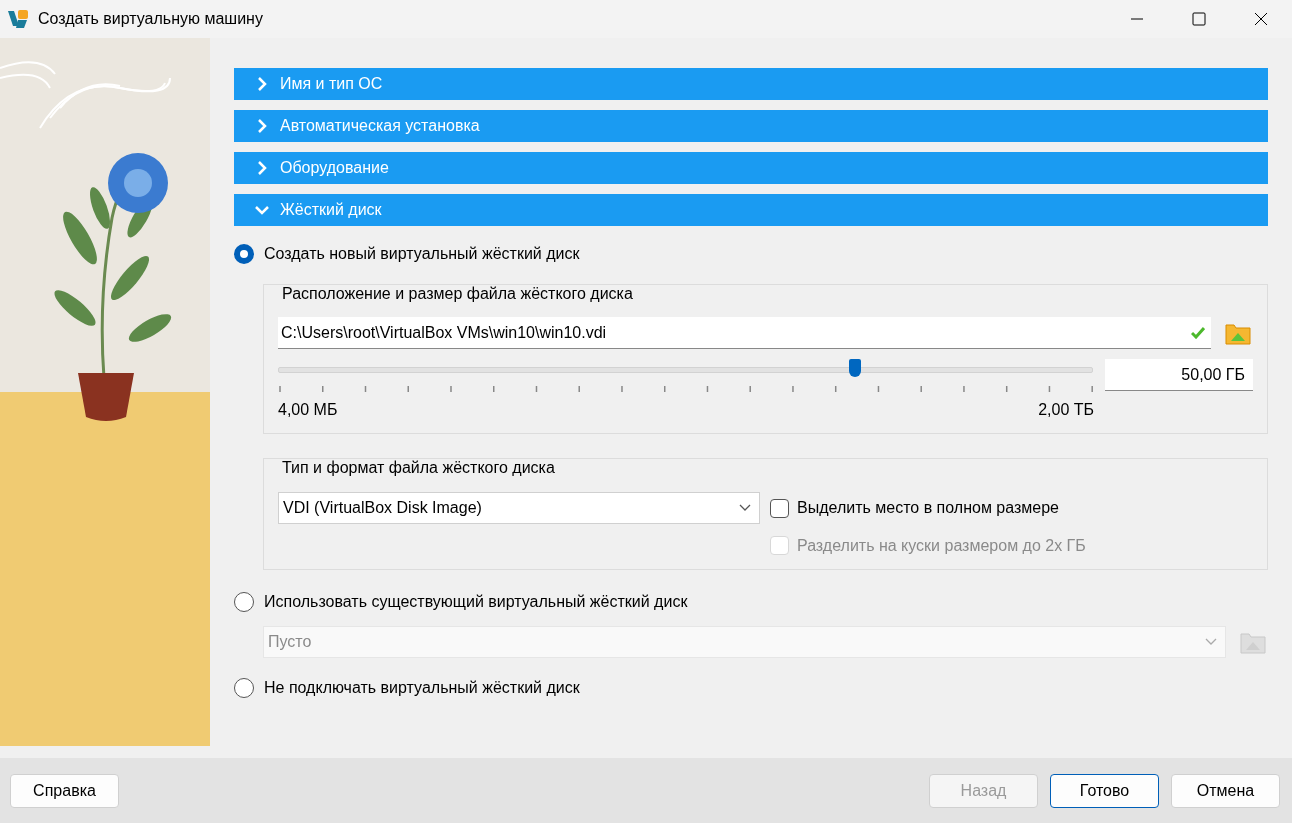 This screenshot has width=1292, height=823. I want to click on min-size-label: 4,00 МБ, so click(308, 410).